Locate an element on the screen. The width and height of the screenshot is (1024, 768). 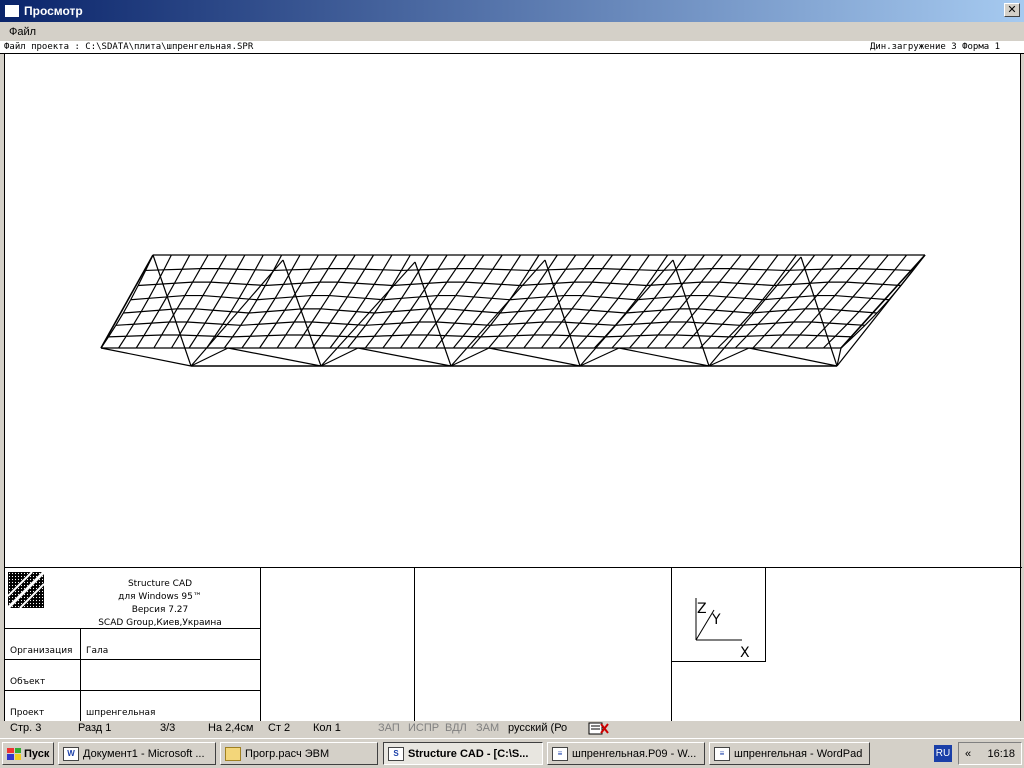
program-line: Structure CAD is located at coordinates (160, 584).